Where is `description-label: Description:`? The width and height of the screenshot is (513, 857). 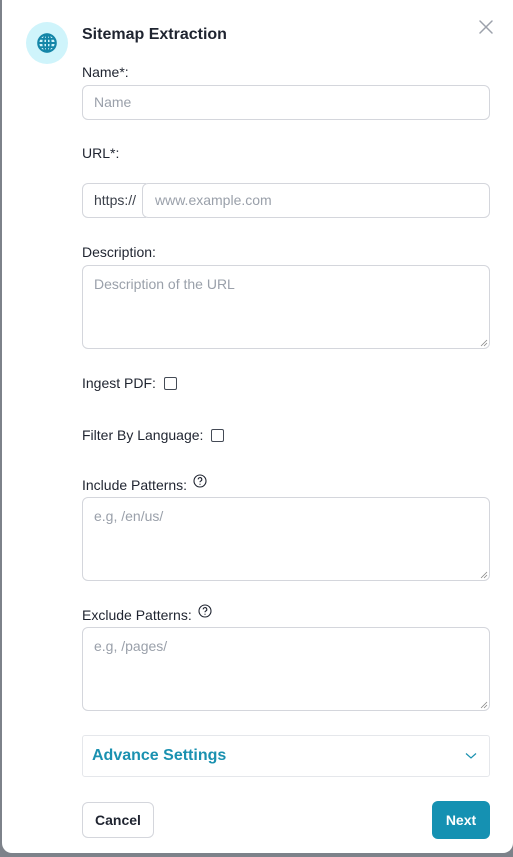 description-label: Description: is located at coordinates (119, 252).